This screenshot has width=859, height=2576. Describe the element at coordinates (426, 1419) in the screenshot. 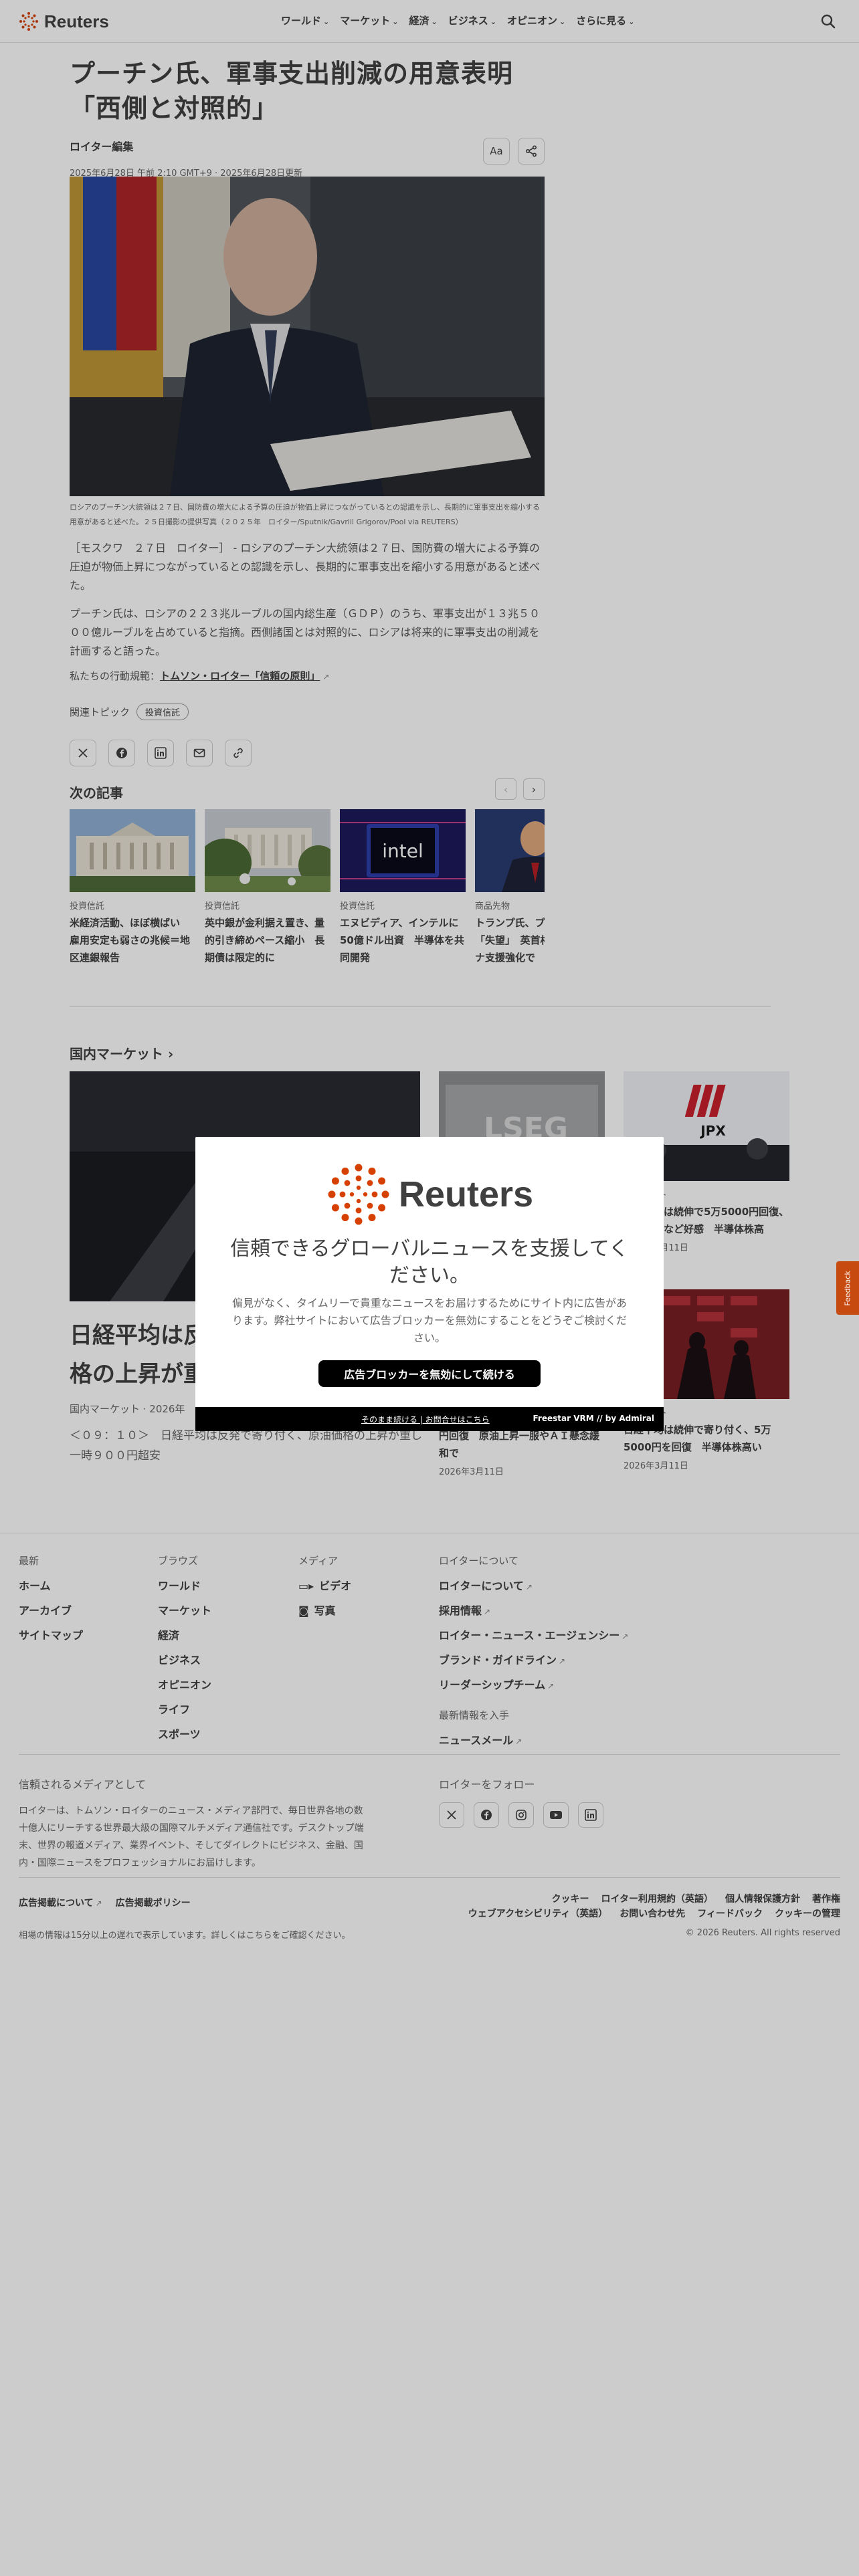

I see `continue-contact-links: そのまま続ける | お問合せはこちら` at that location.